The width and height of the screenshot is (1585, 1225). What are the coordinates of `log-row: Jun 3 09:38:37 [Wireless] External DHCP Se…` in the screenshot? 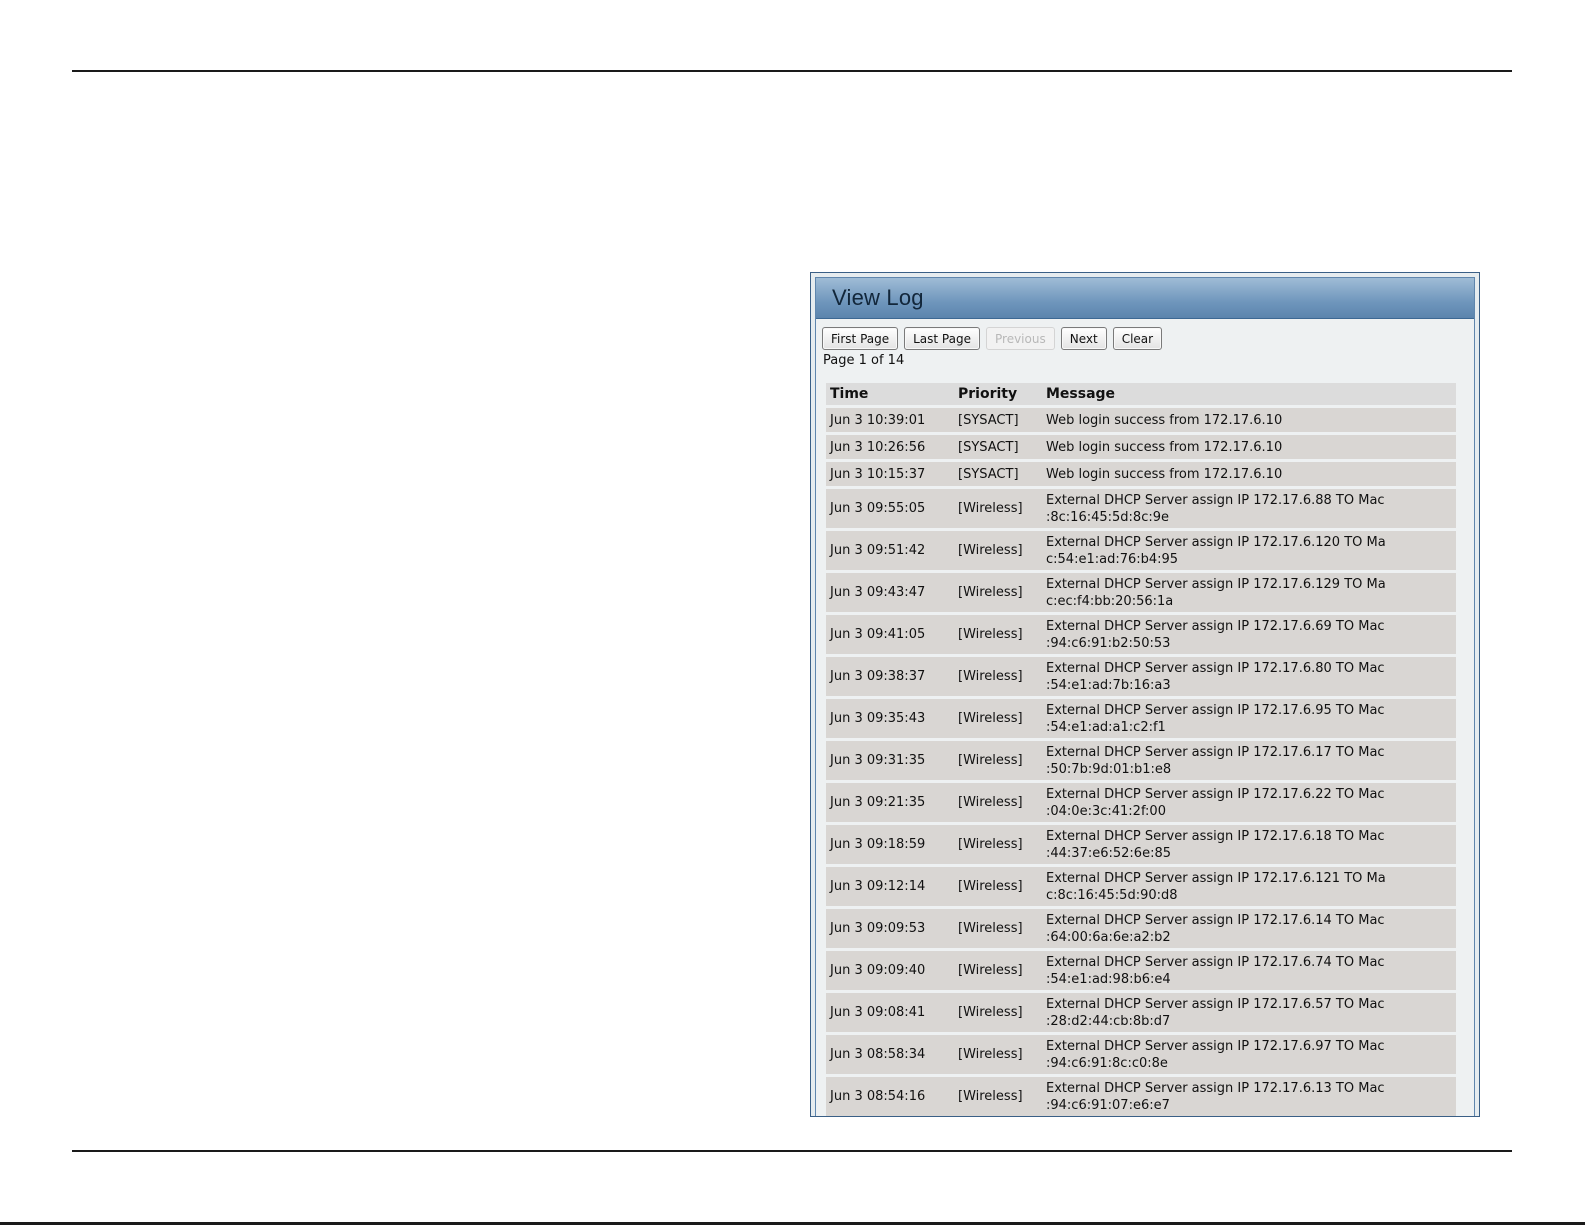 It's located at (1141, 676).